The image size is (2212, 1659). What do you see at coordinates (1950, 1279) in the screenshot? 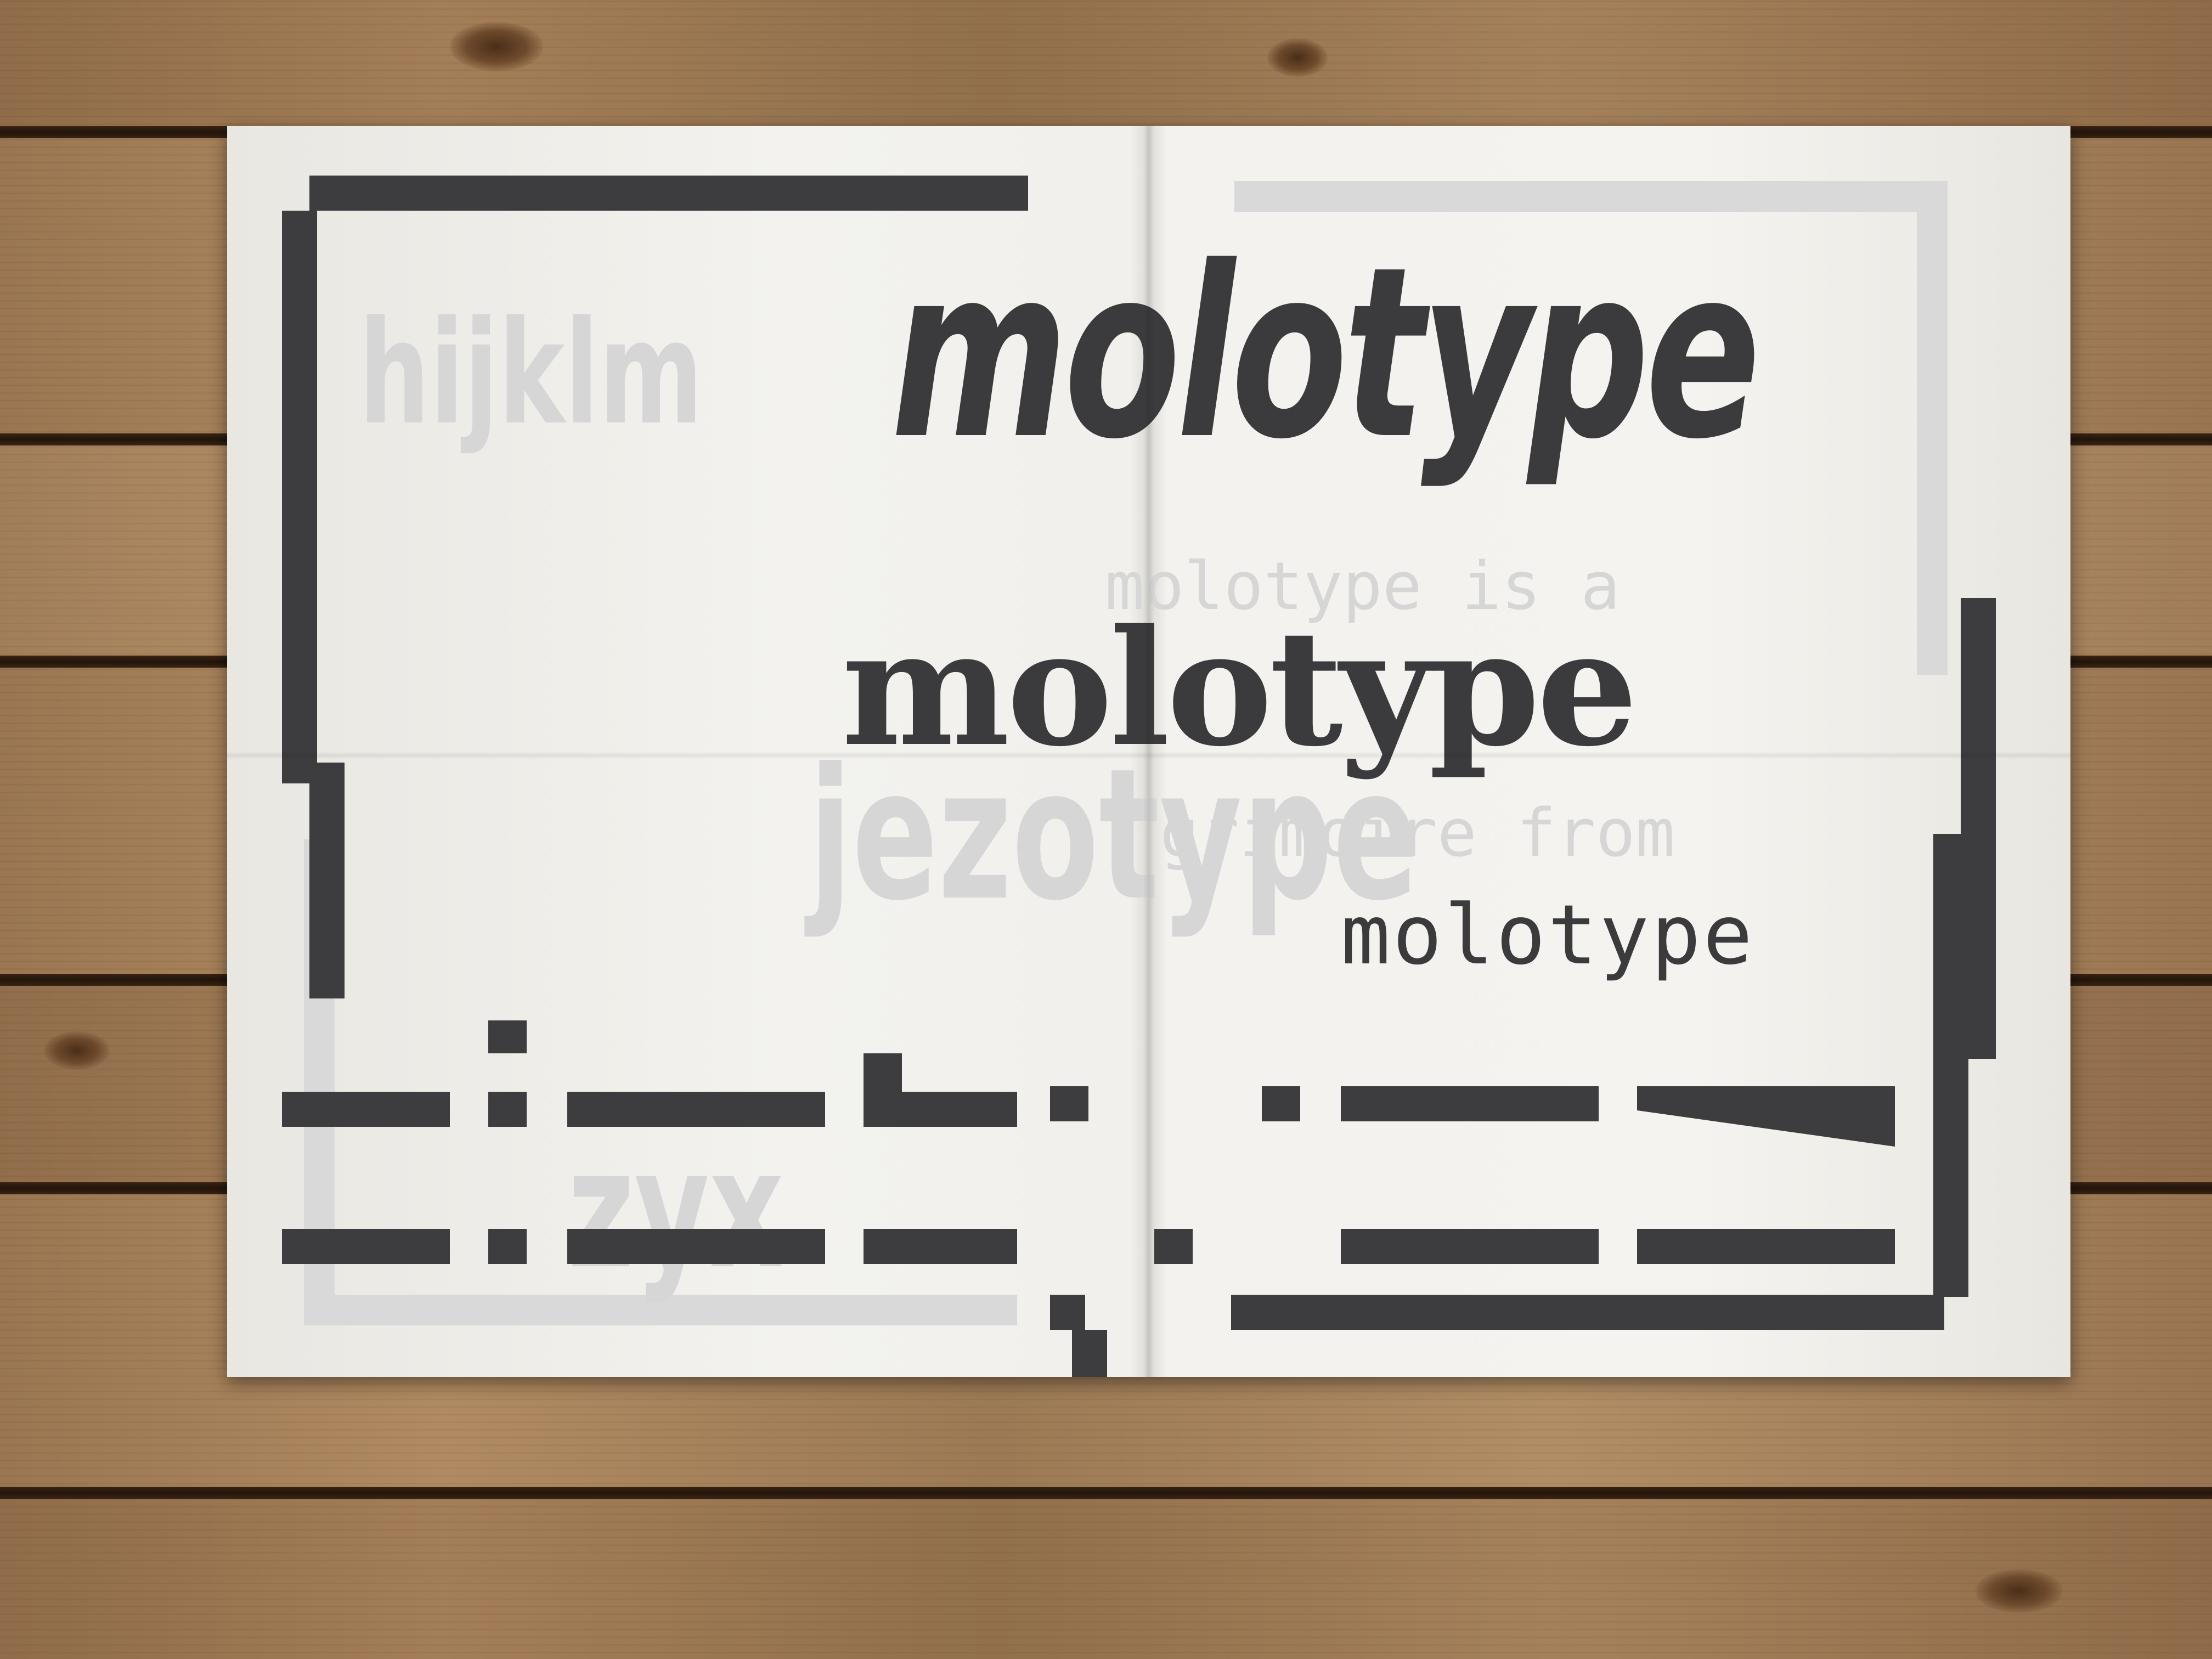
I see `frame-bottom-step` at bounding box center [1950, 1279].